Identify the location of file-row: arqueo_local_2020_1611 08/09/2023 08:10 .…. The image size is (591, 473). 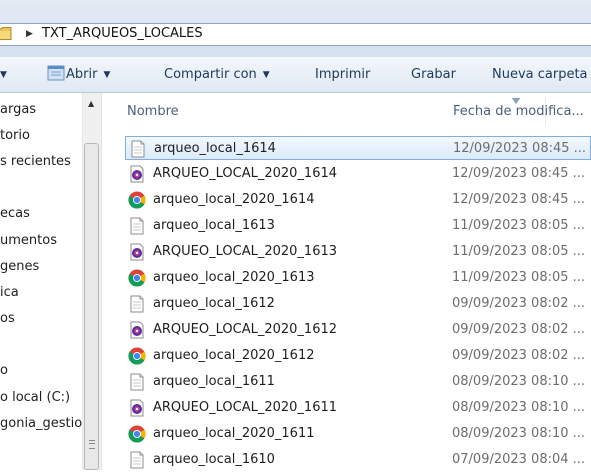
(358, 434).